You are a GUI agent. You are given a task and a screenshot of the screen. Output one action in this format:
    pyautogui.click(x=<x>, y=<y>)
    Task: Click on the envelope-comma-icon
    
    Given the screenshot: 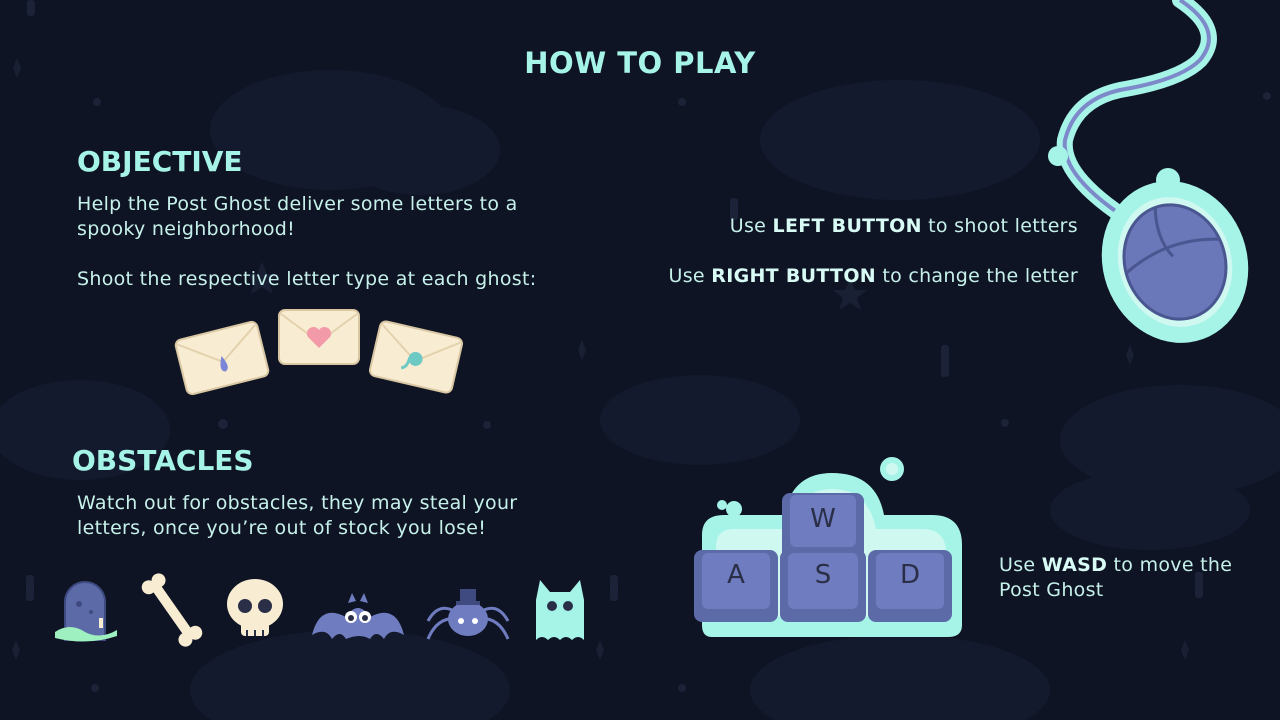 What is the action you would take?
    pyautogui.click(x=416, y=357)
    